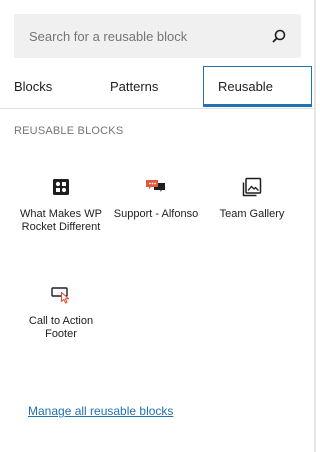 Image resolution: width=320 pixels, height=452 pixels. Describe the element at coordinates (279, 36) in the screenshot. I see `search-icon` at that location.